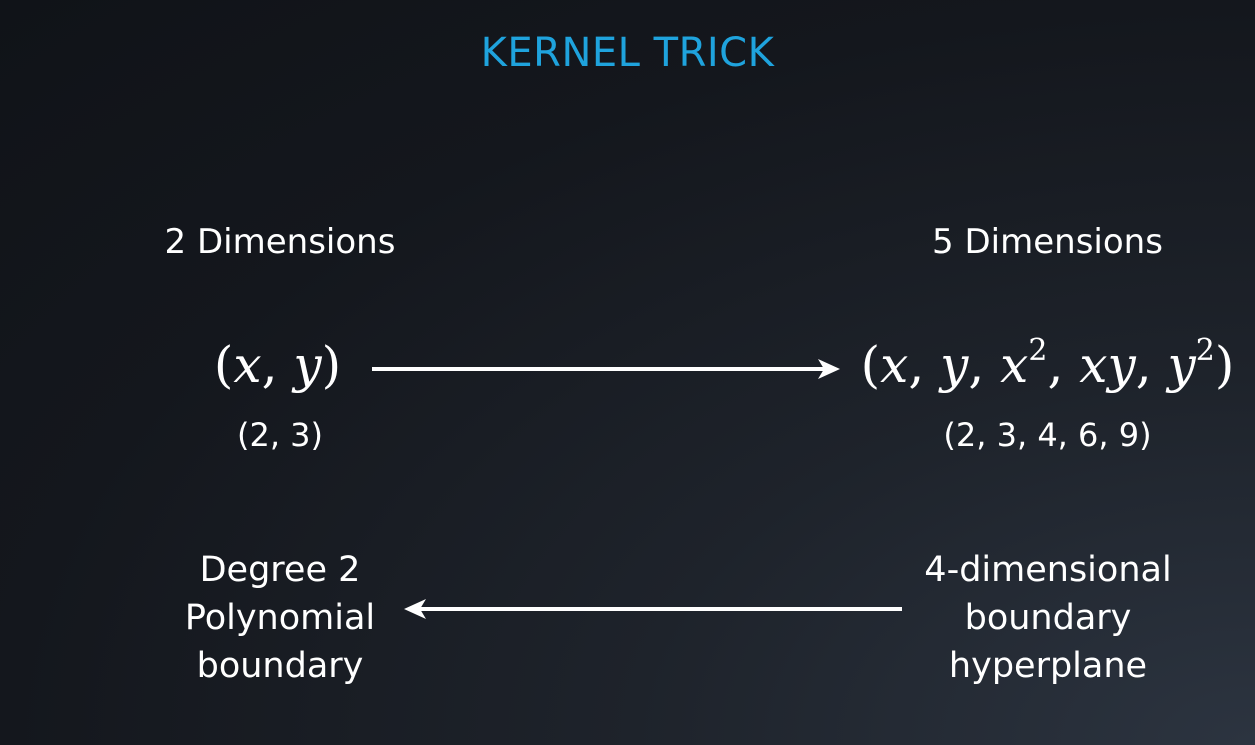  Describe the element at coordinates (894, 365) in the screenshot. I see `vector-5d-x: x` at that location.